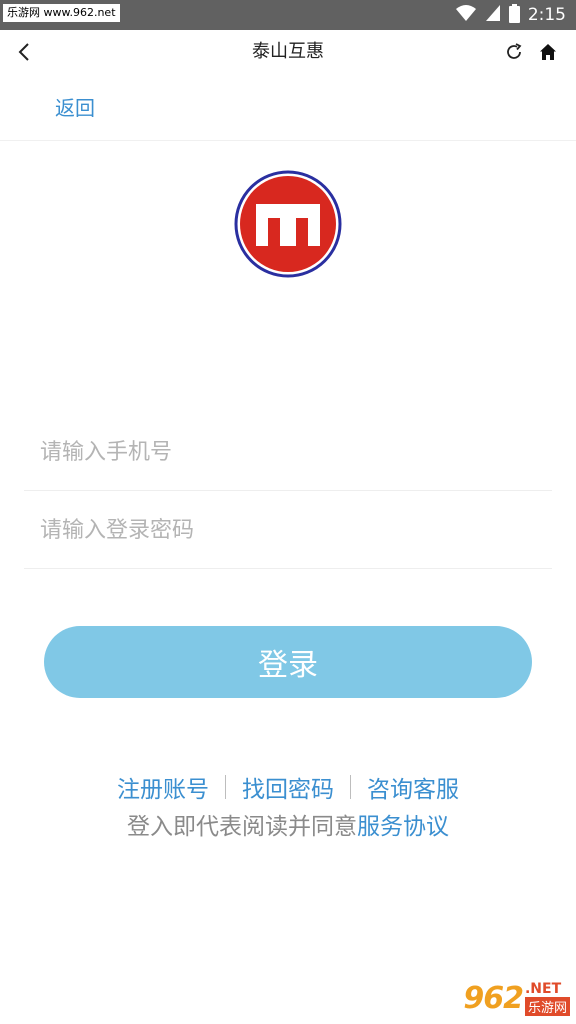 The height and width of the screenshot is (1024, 576). I want to click on watermark-suffix: .NET, so click(543, 988).